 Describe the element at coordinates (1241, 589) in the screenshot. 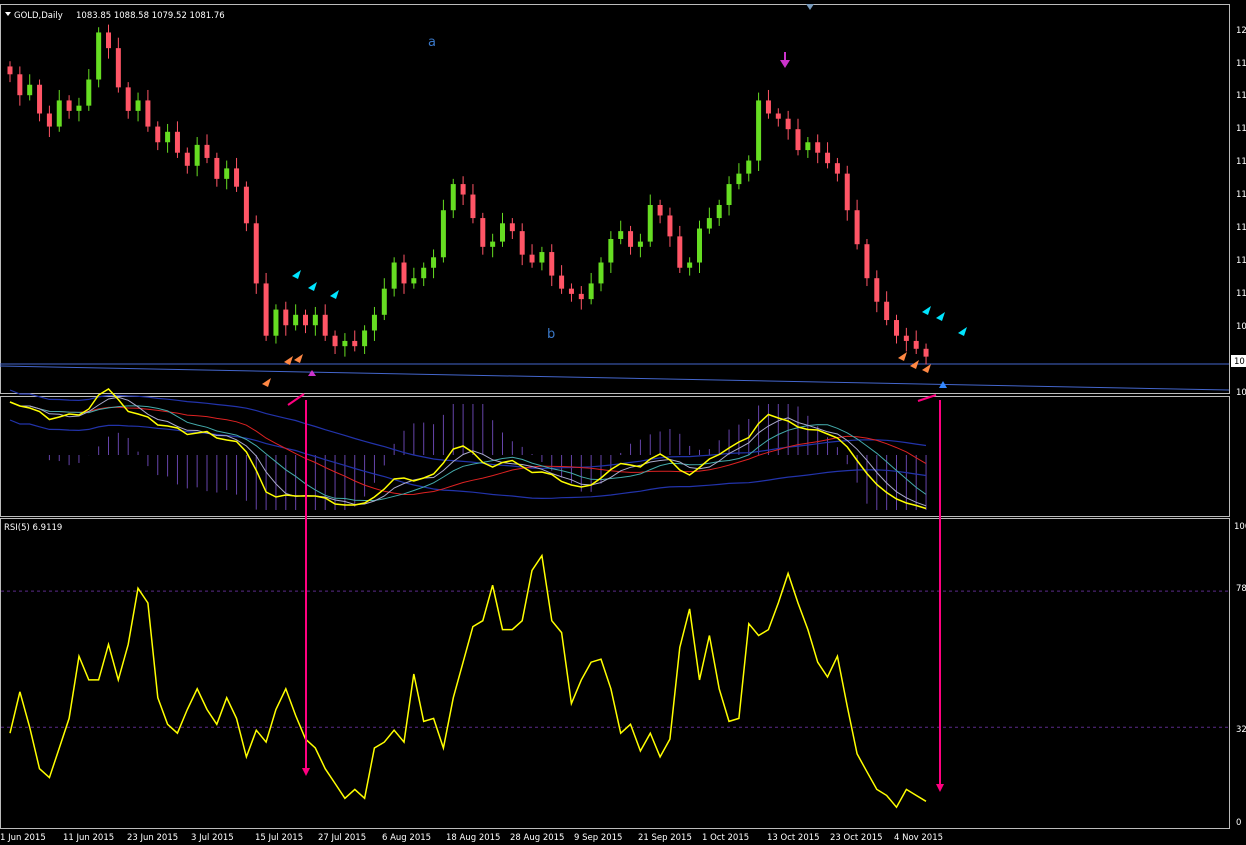

I see `rsi-tick-label: 78` at that location.